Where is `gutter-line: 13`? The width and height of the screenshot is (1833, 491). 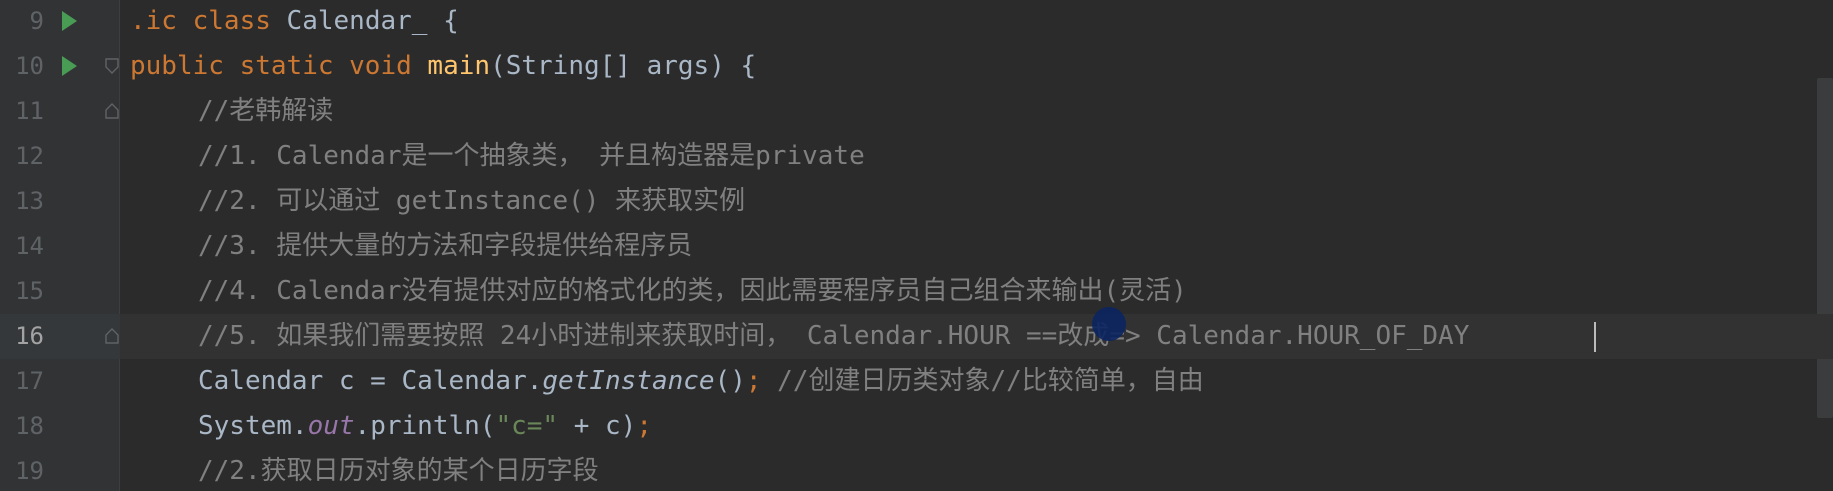
gutter-line: 13 is located at coordinates (60, 201).